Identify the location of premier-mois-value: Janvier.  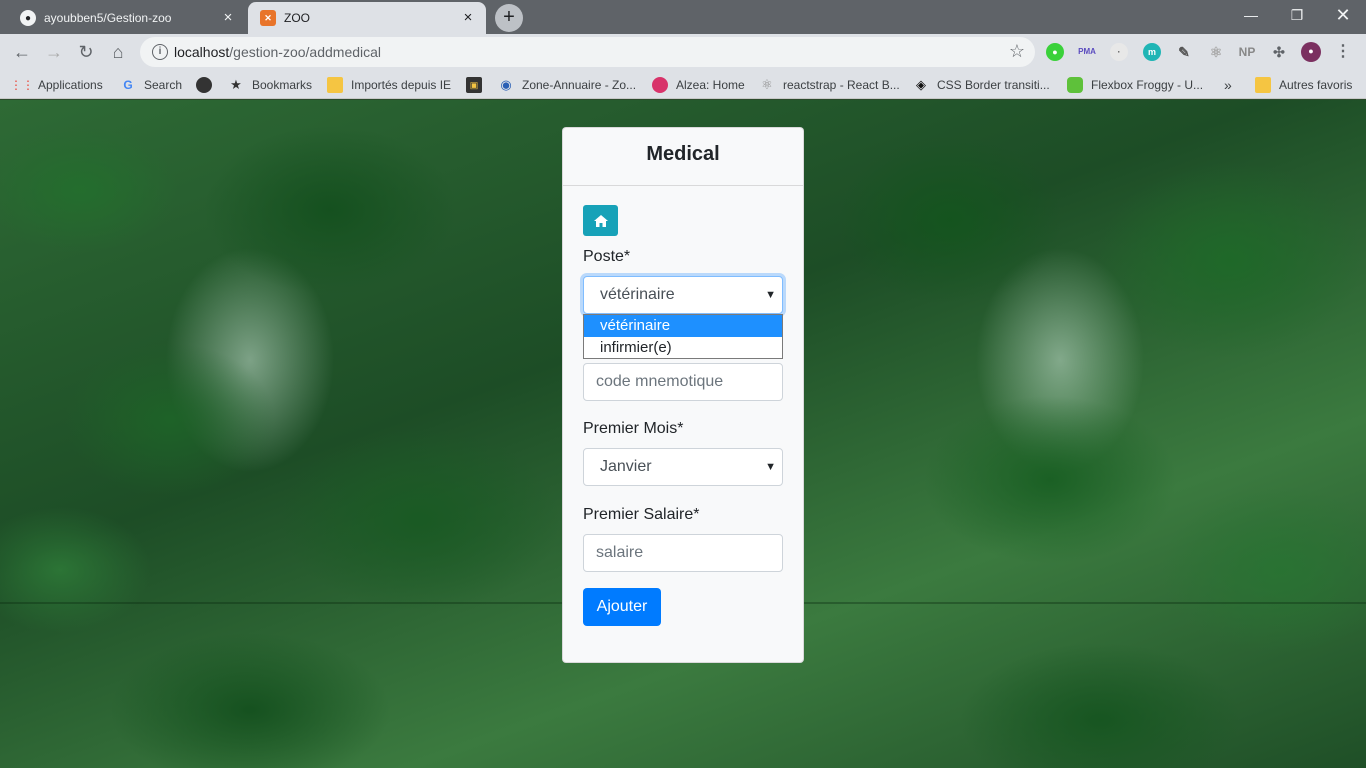
(626, 466).